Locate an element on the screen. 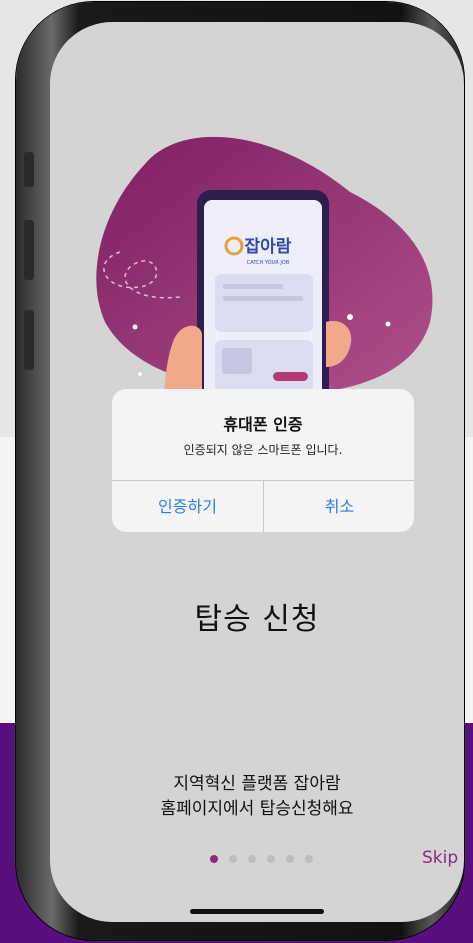 The height and width of the screenshot is (943, 473). home-indicator is located at coordinates (257, 911).